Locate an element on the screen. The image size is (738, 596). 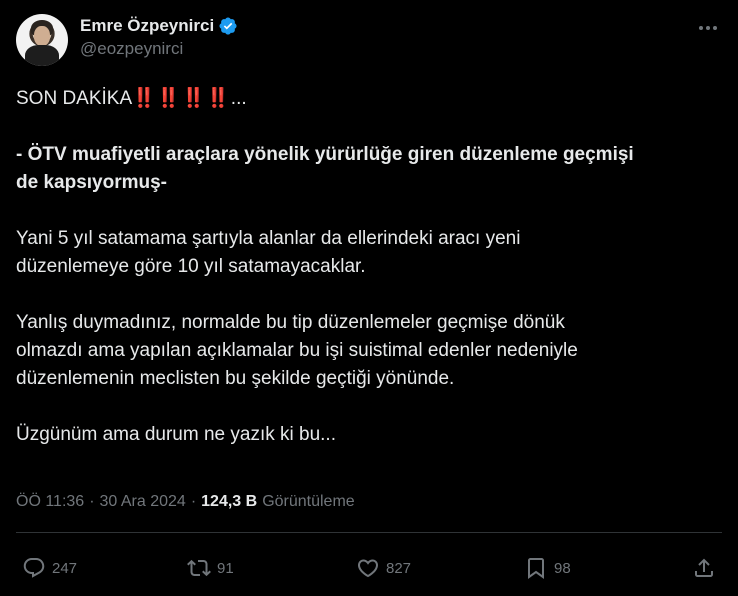
author-info: Emre Özpeynirci @eozpeynirci is located at coordinates (159, 37).